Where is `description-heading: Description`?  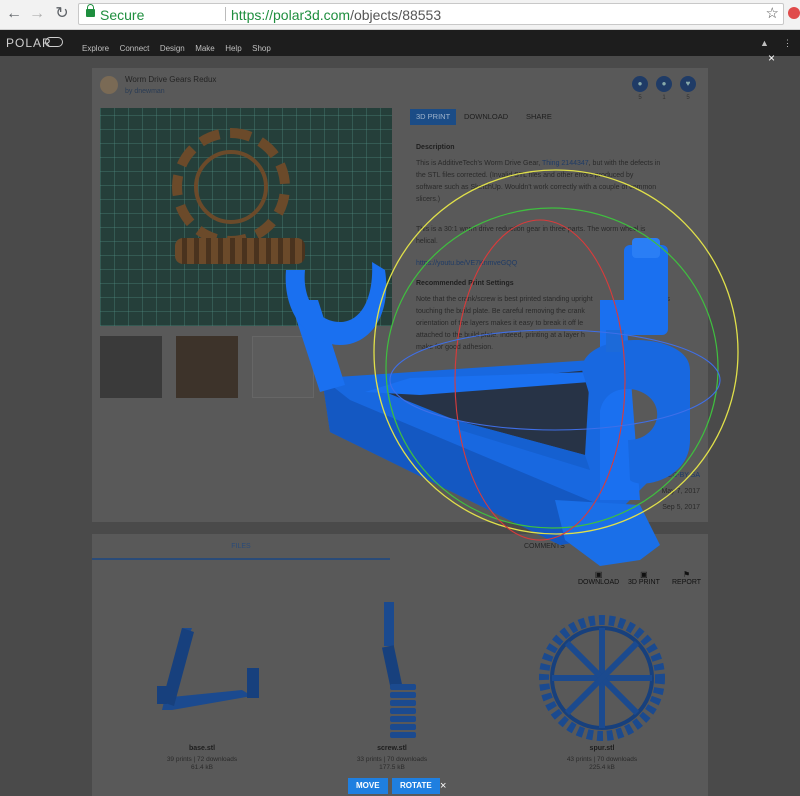 description-heading: Description is located at coordinates (435, 147).